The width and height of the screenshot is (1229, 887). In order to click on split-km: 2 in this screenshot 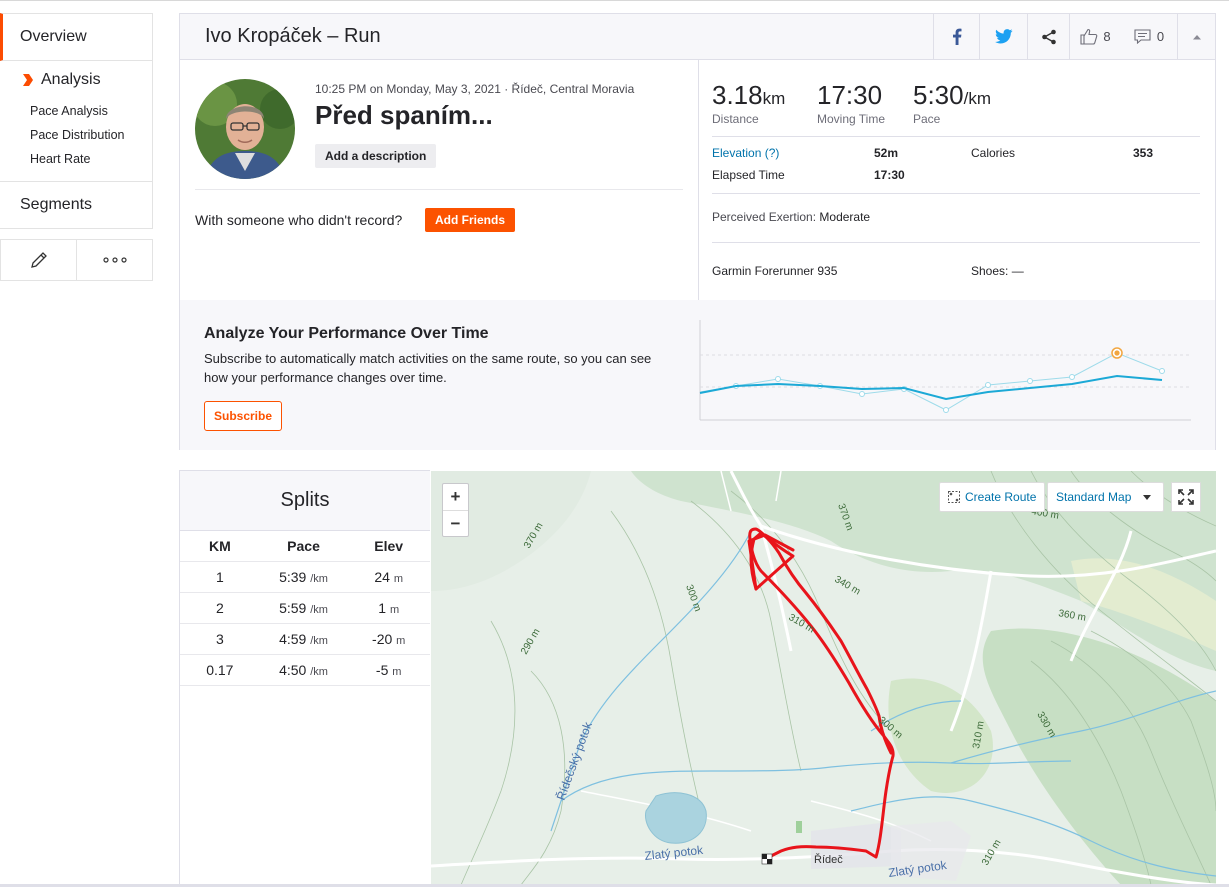, I will do `click(219, 608)`.